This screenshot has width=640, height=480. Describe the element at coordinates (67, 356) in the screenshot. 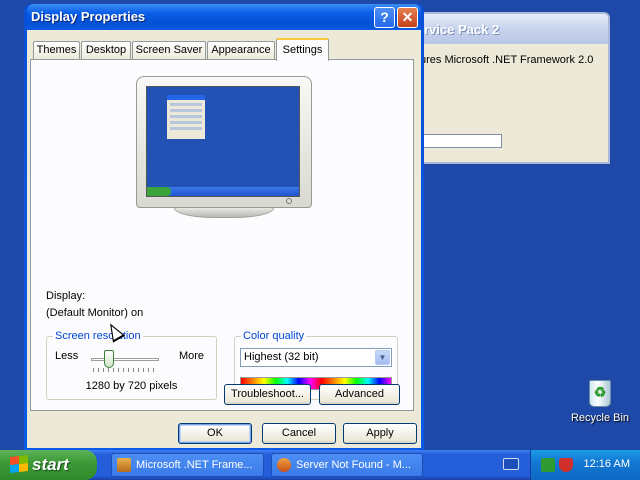

I see `slider-less-label: Less` at that location.